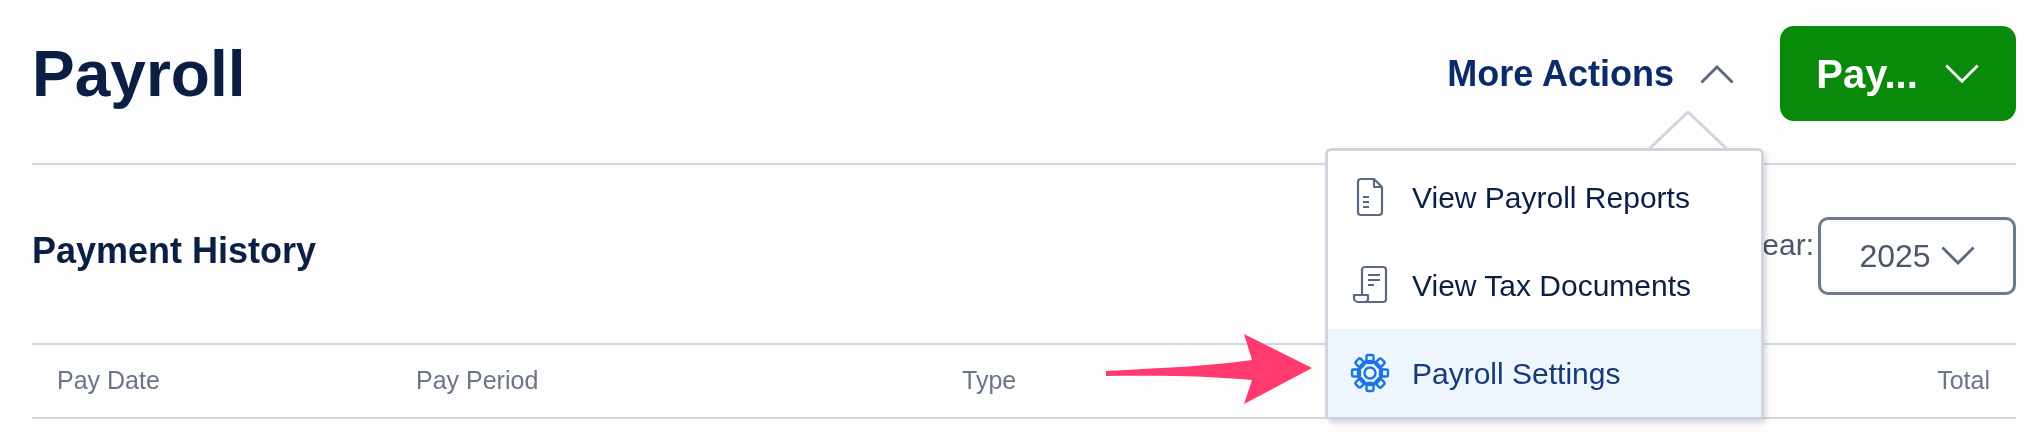  Describe the element at coordinates (1544, 373) in the screenshot. I see `menu-item: Payroll Settings` at that location.